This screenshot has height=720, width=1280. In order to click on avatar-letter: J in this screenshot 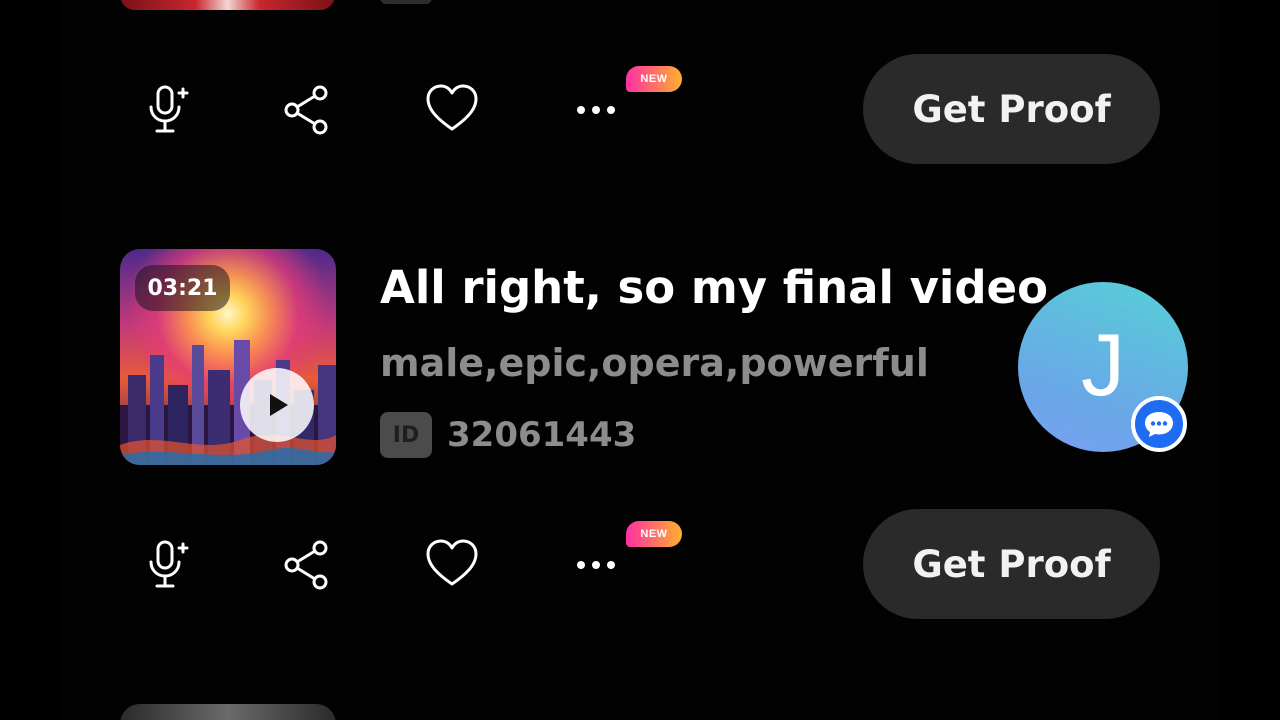, I will do `click(1103, 364)`.